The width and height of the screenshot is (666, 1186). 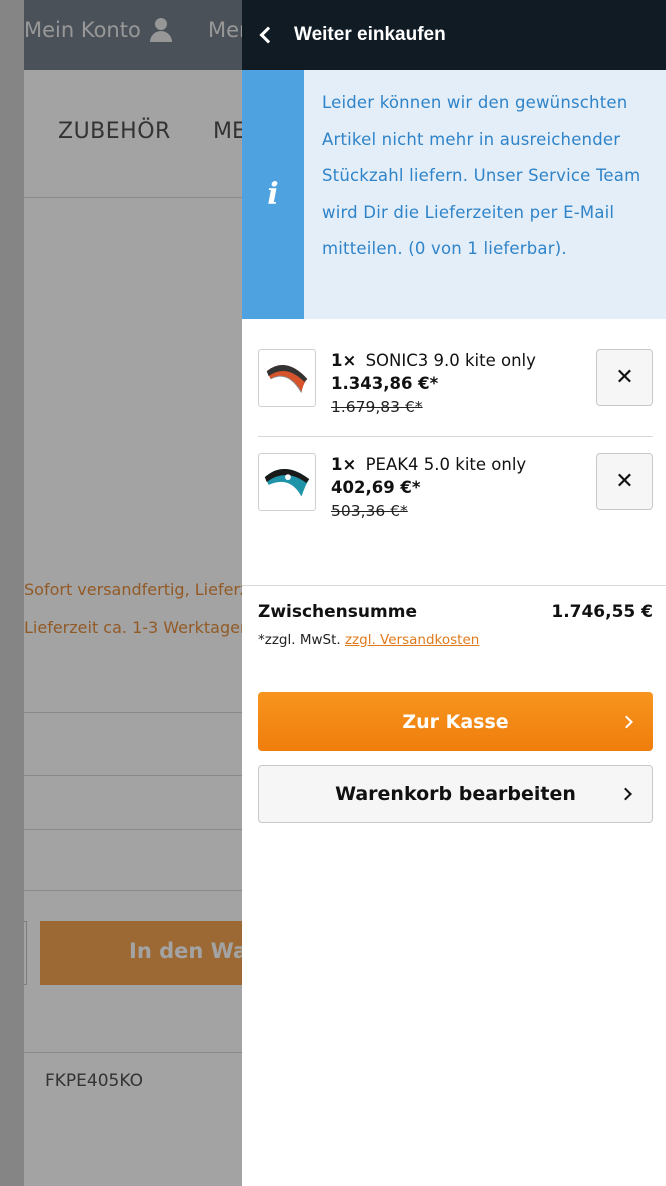 I want to click on subtotal-row: Zwischensumme 1.746,55 €, so click(x=455, y=612).